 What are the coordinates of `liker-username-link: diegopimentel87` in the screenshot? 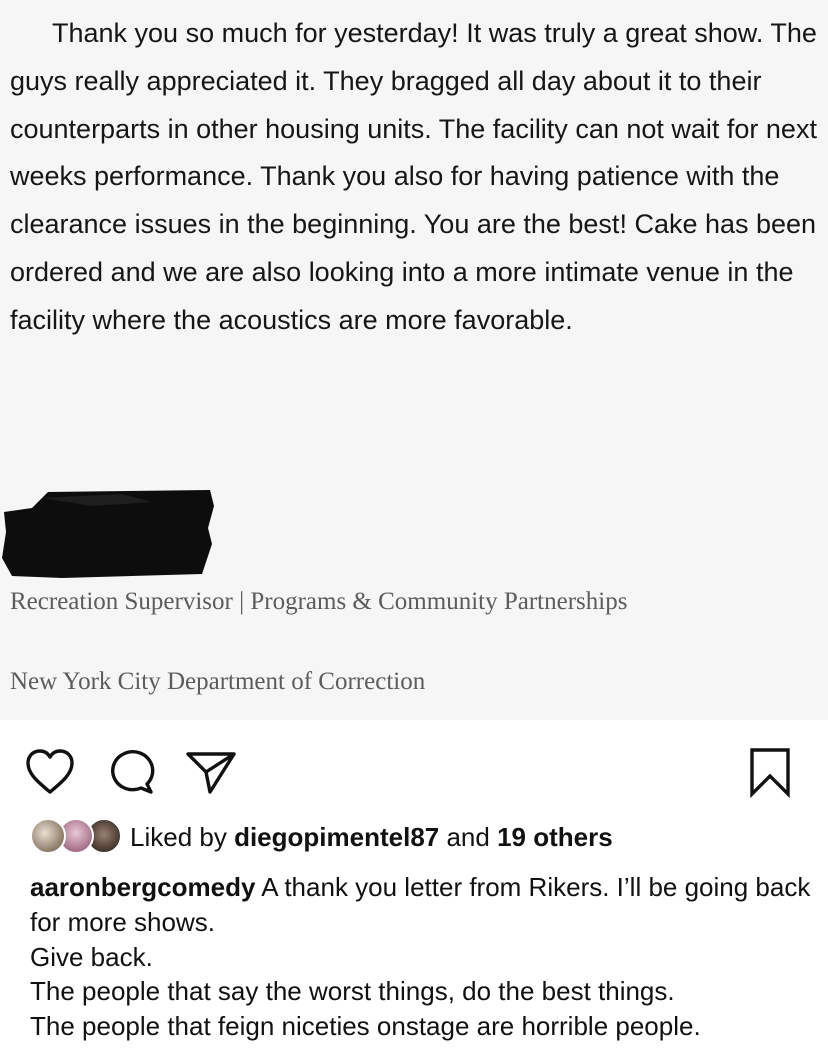 It's located at (336, 837).